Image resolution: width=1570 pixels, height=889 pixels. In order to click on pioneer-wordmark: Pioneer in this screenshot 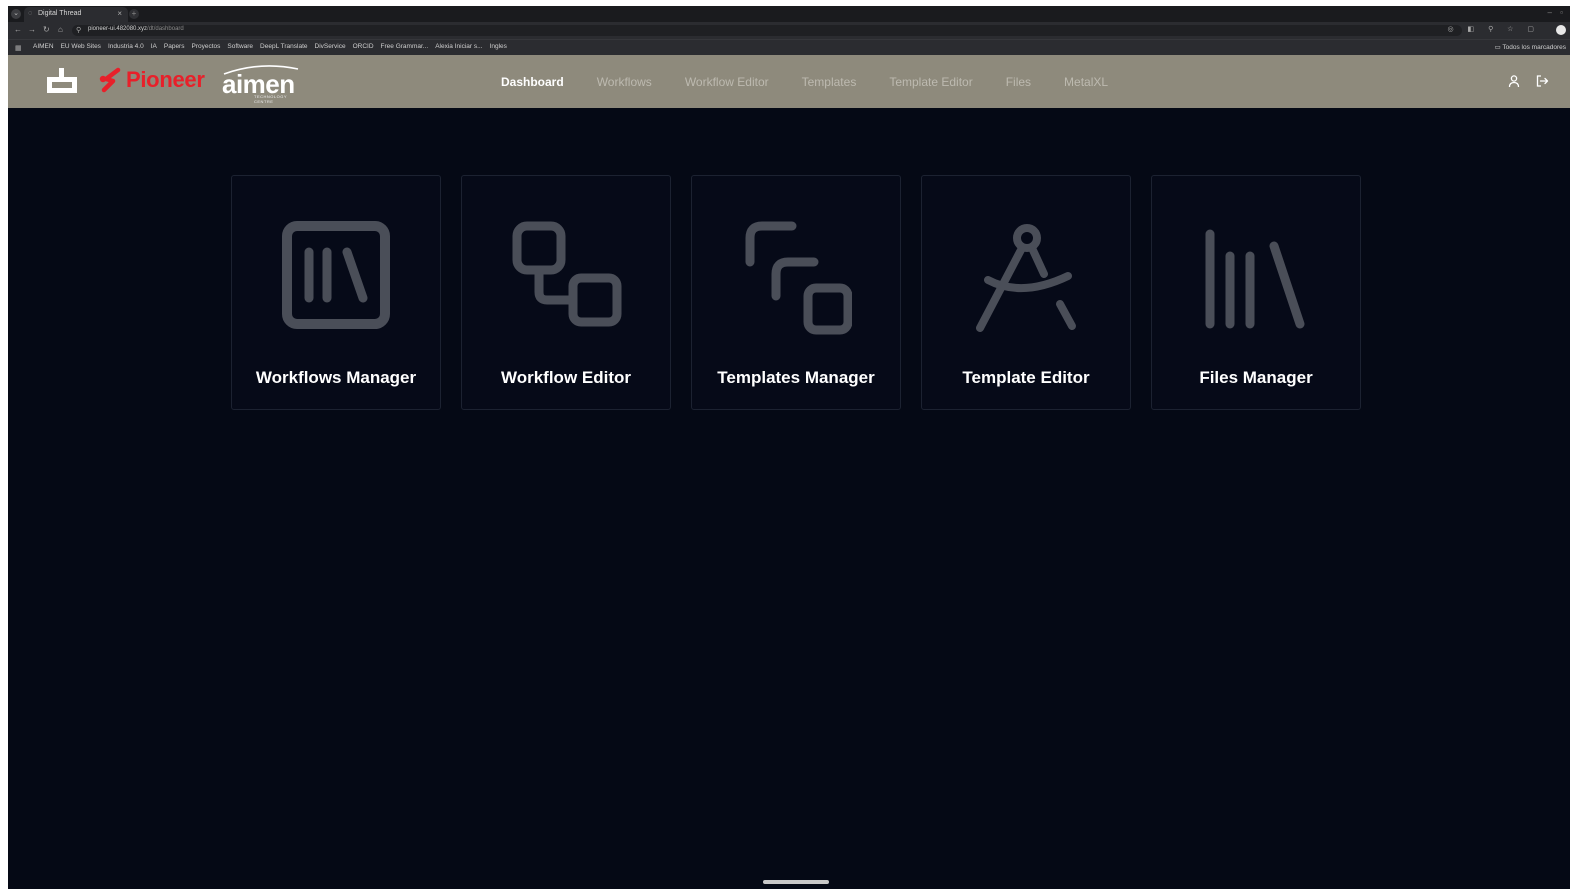, I will do `click(165, 79)`.